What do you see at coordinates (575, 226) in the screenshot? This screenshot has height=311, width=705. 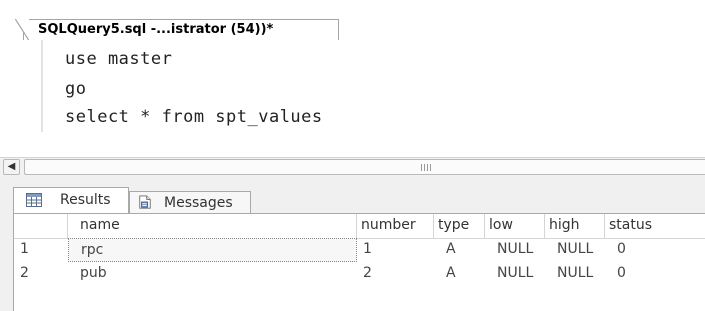 I see `column-header-high: high` at bounding box center [575, 226].